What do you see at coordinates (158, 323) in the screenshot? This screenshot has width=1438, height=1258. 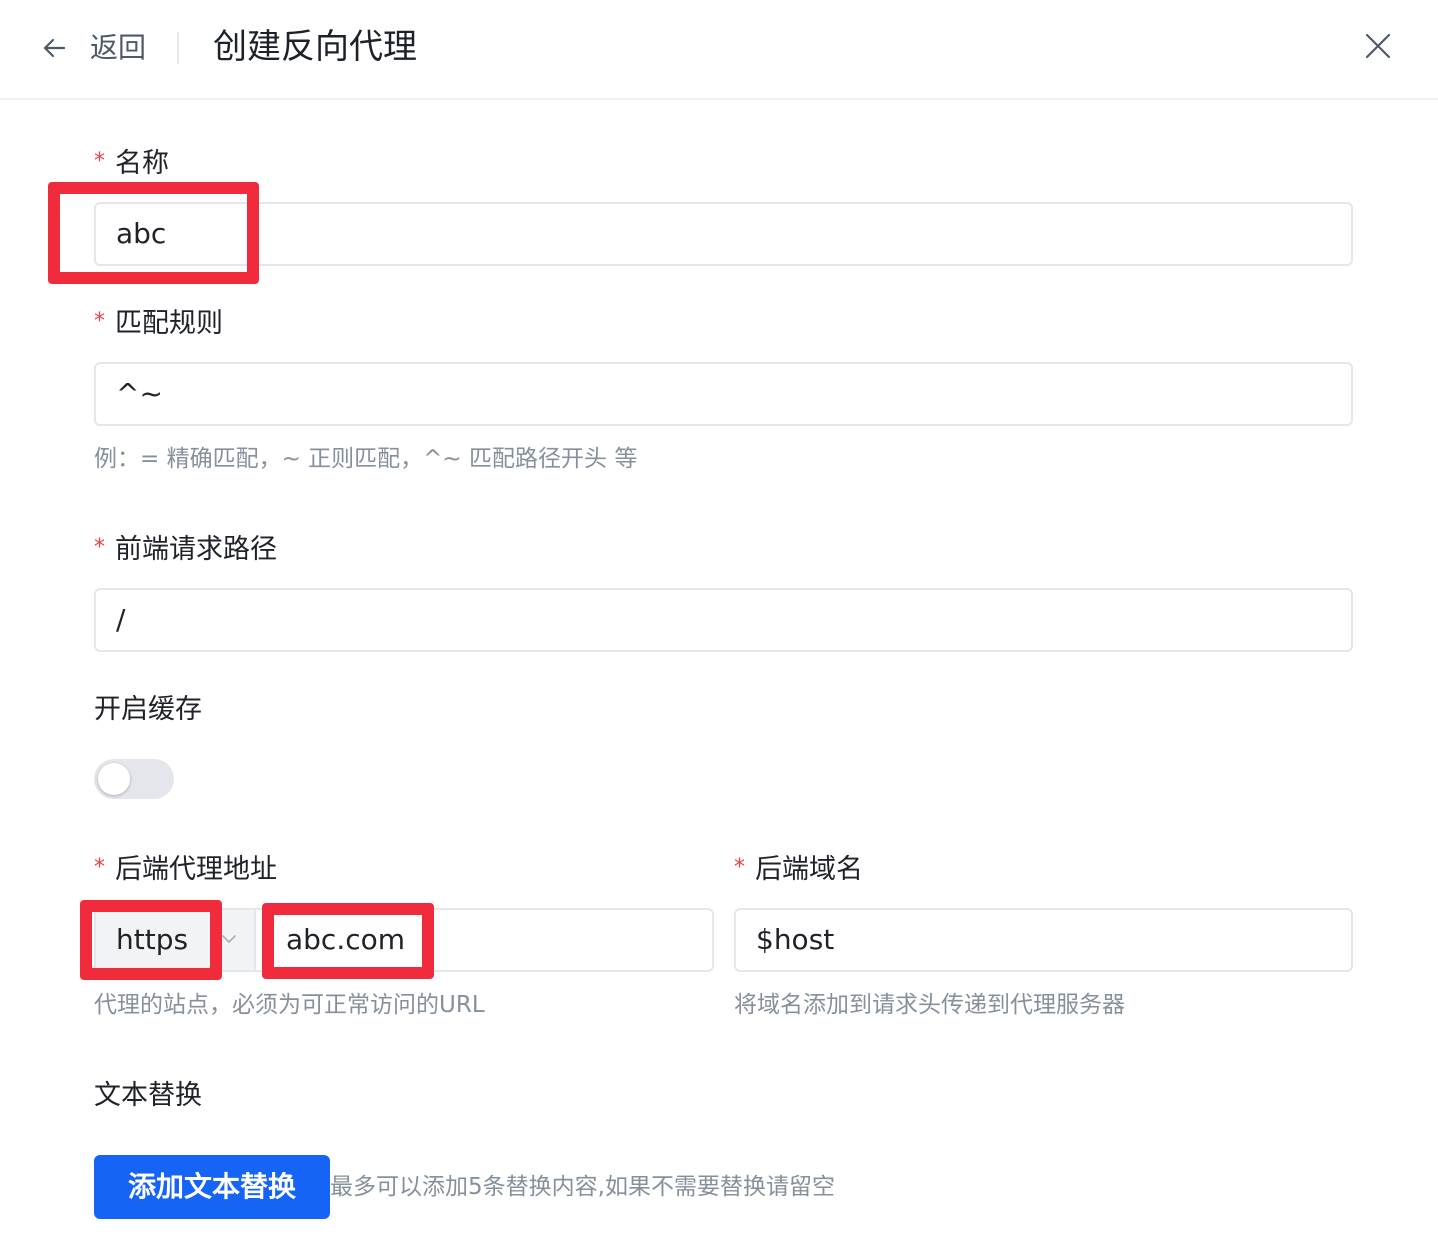 I see `match-rule-label: * 匹配规则` at bounding box center [158, 323].